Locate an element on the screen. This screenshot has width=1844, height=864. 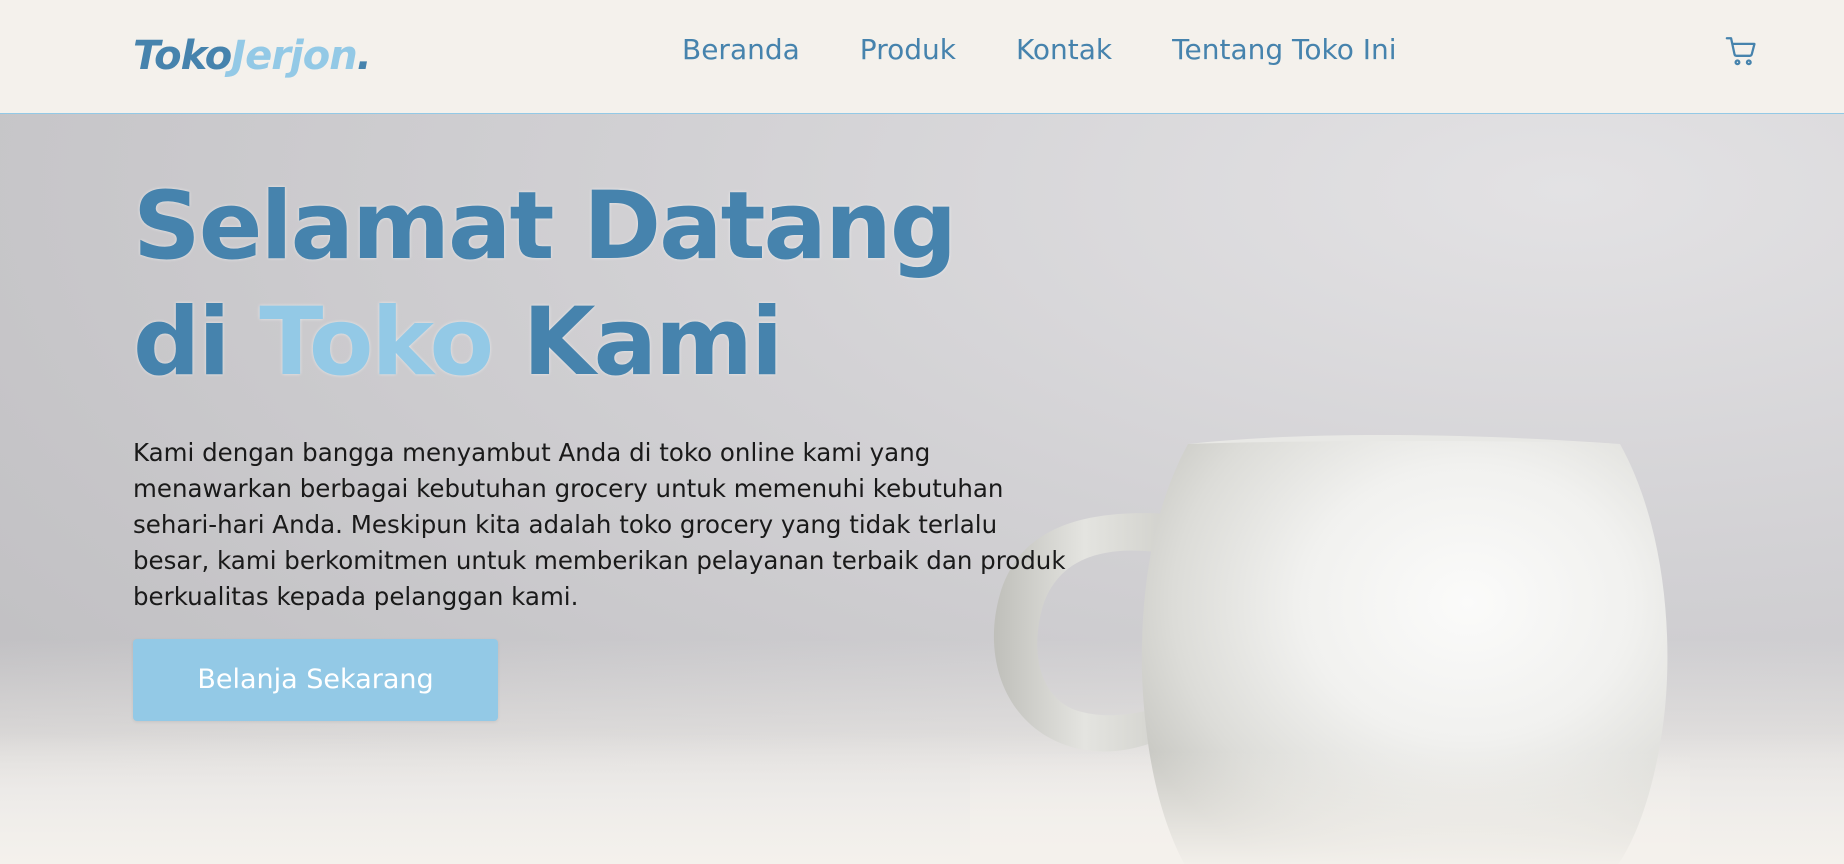
hero-title-line1: Selamat Datang is located at coordinates (545, 226).